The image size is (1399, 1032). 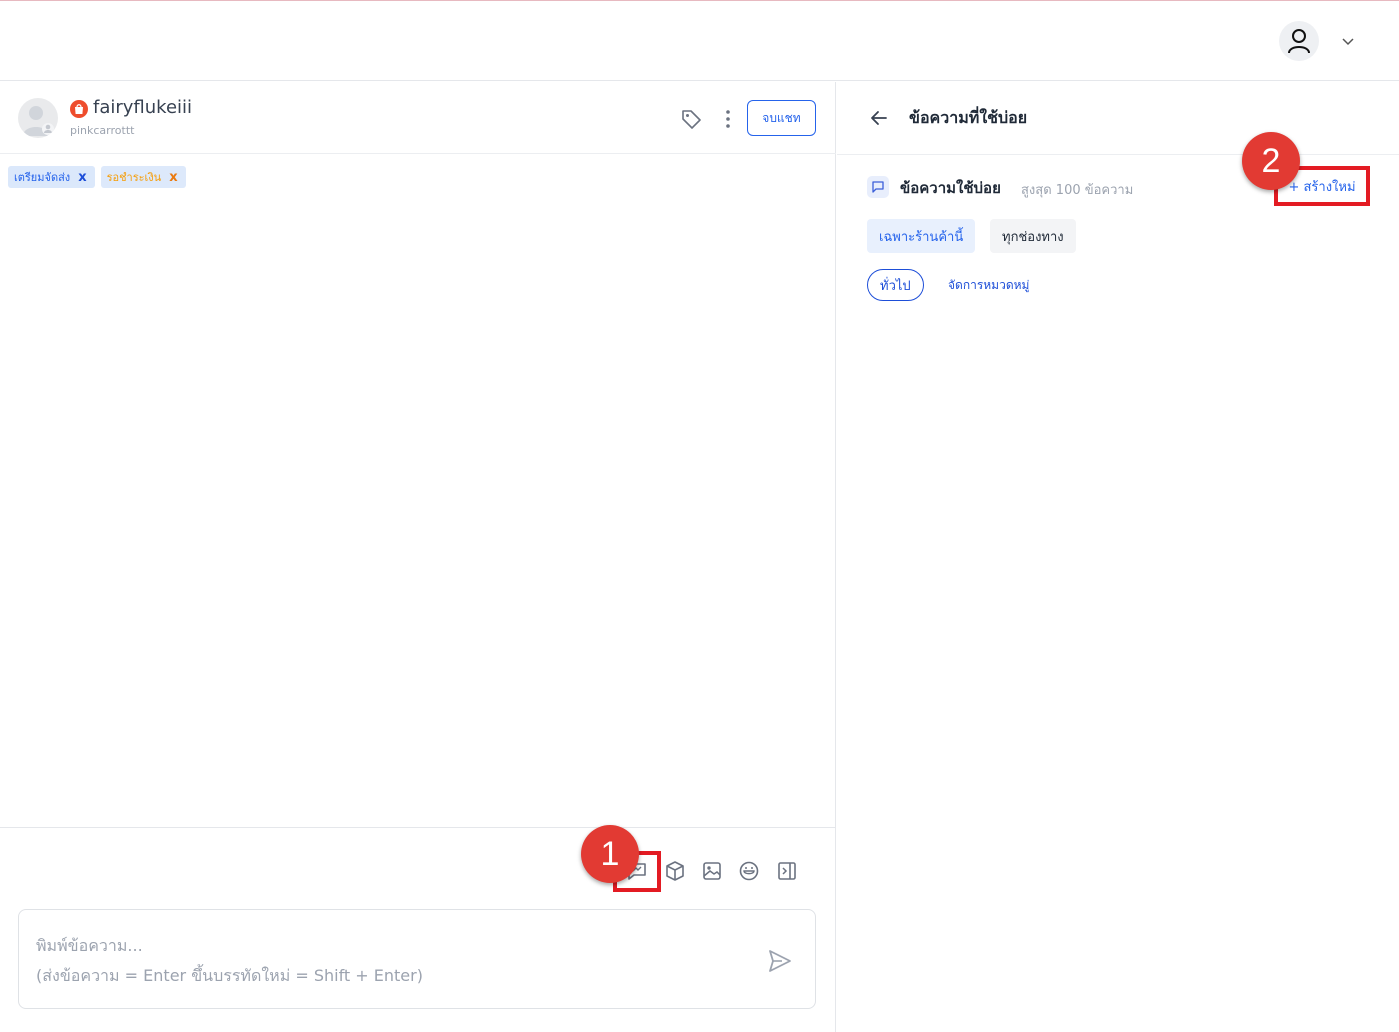 What do you see at coordinates (787, 871) in the screenshot?
I see `panel-toggle-icon` at bounding box center [787, 871].